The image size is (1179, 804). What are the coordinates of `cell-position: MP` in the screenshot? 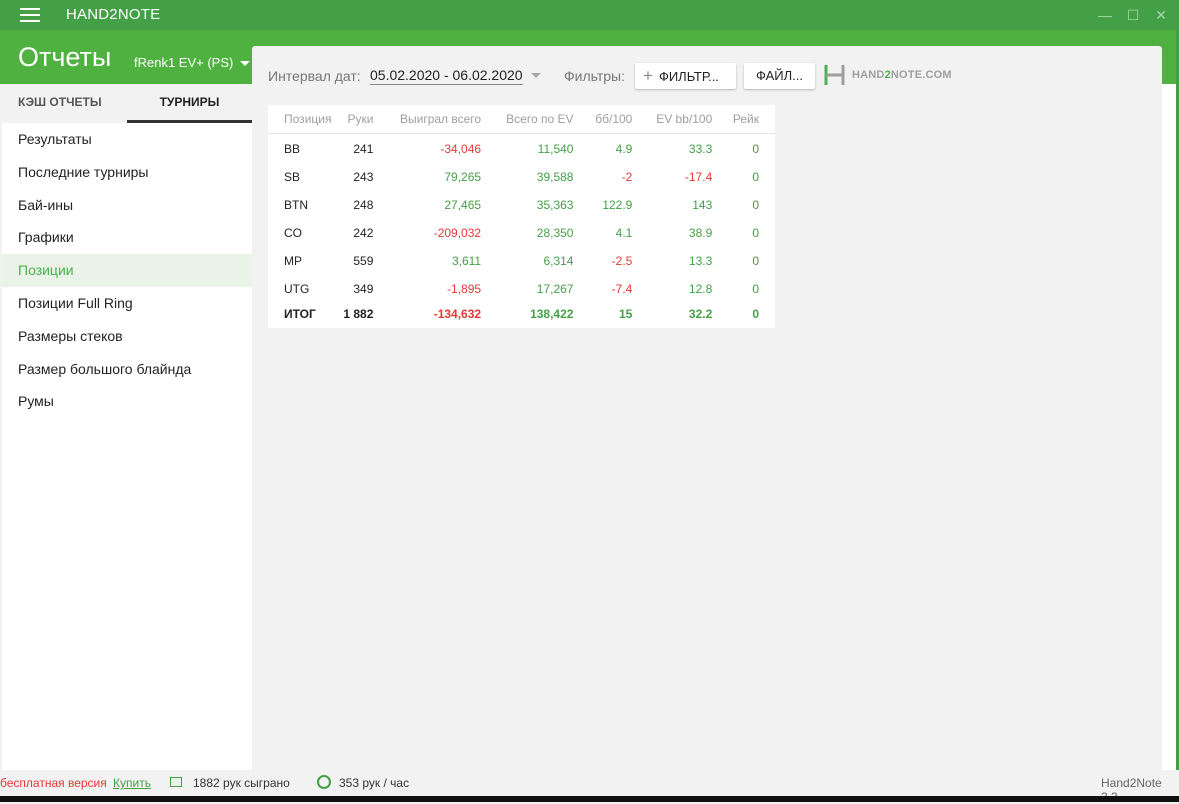 It's located at (293, 260).